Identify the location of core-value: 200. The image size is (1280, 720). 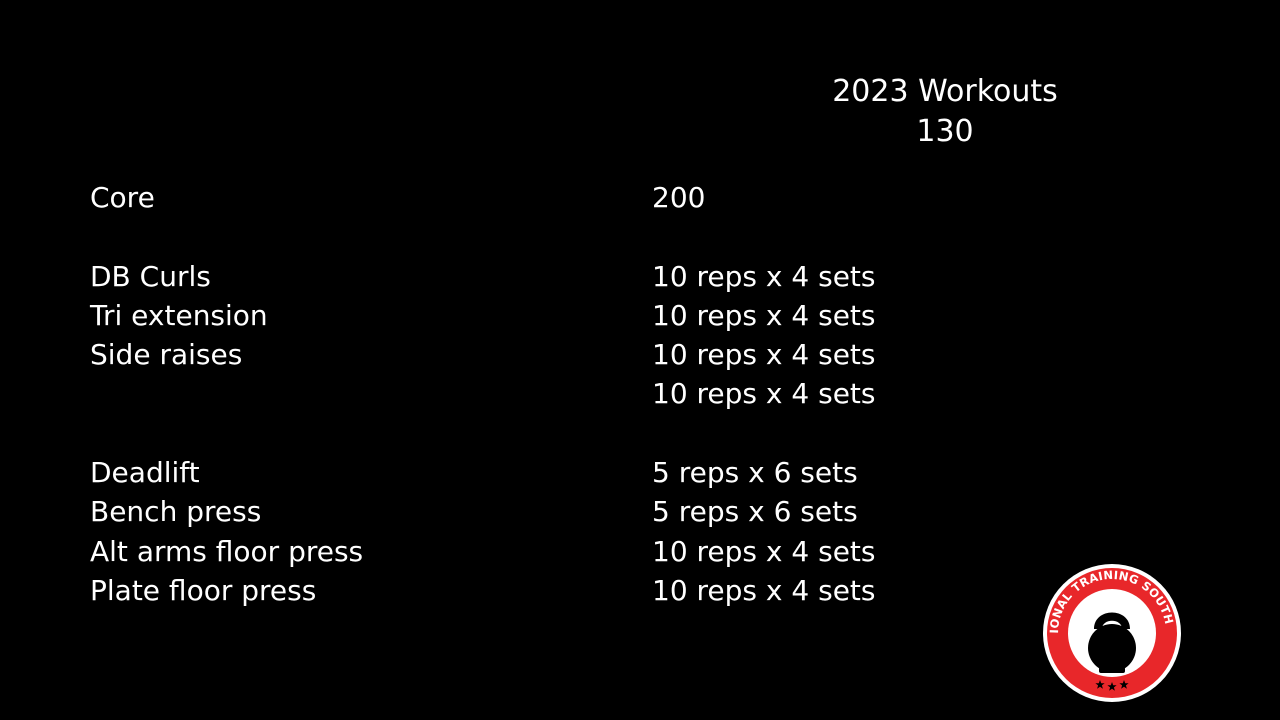
(679, 197).